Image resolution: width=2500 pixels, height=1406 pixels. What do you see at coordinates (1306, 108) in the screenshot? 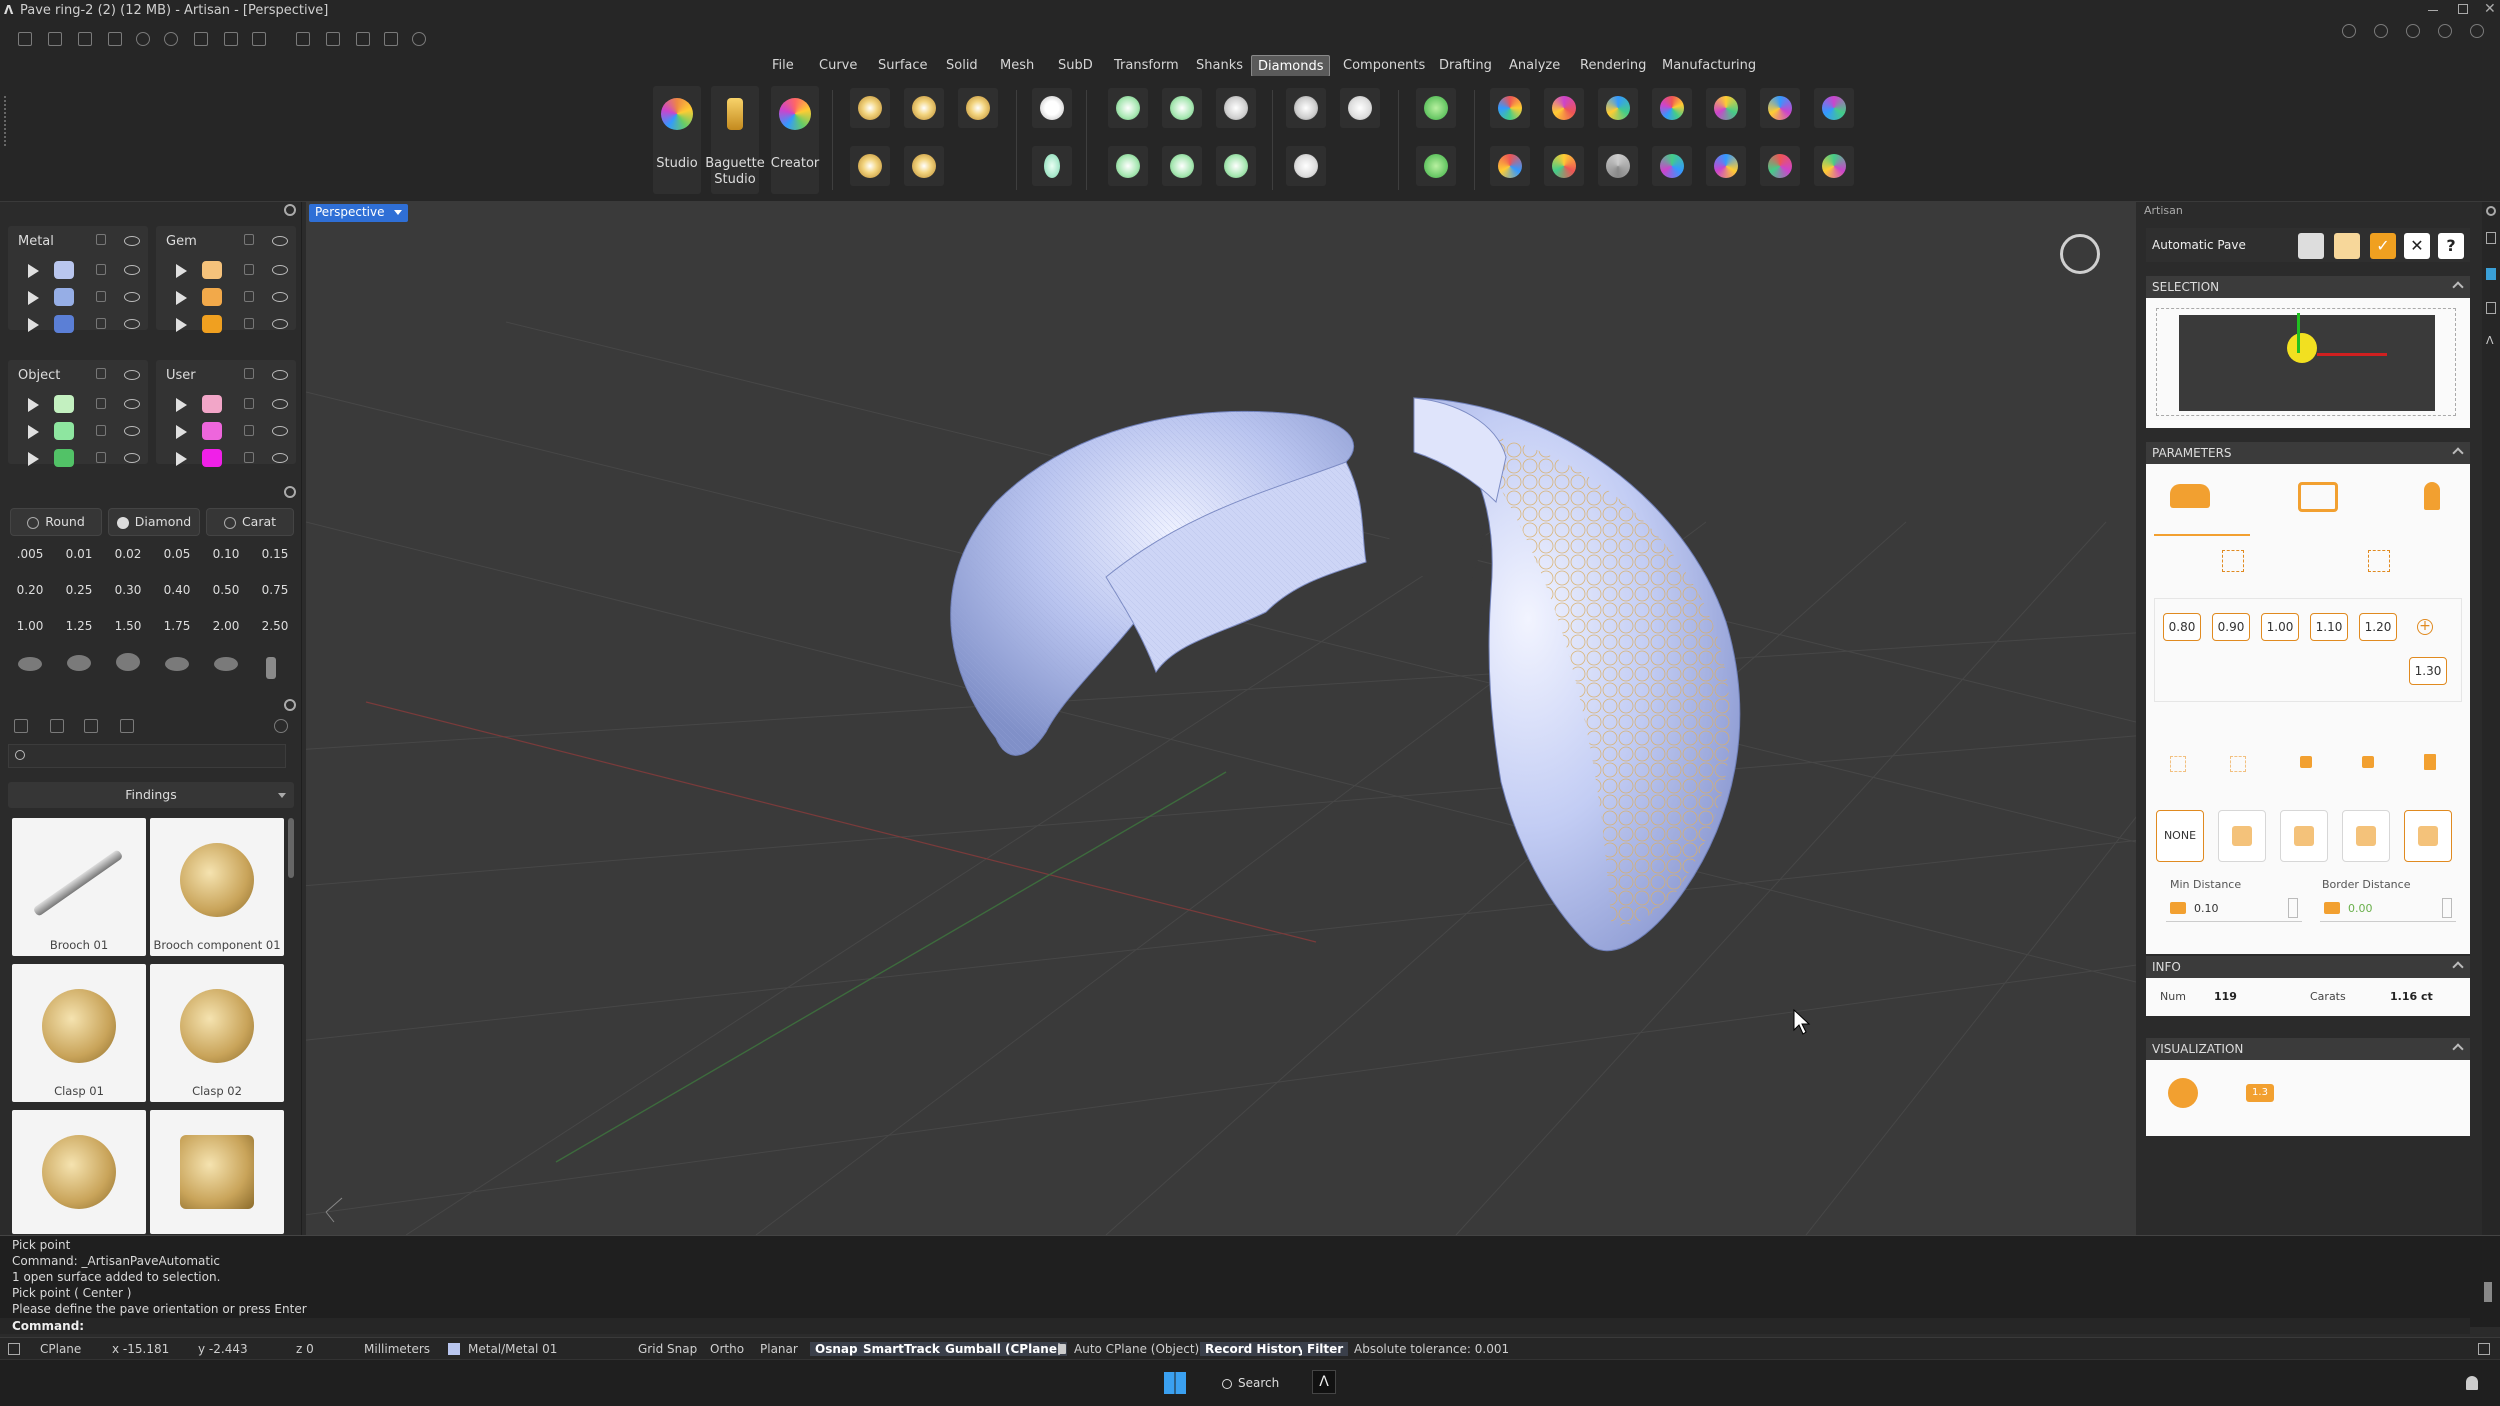
I see `pave-cluster-button` at bounding box center [1306, 108].